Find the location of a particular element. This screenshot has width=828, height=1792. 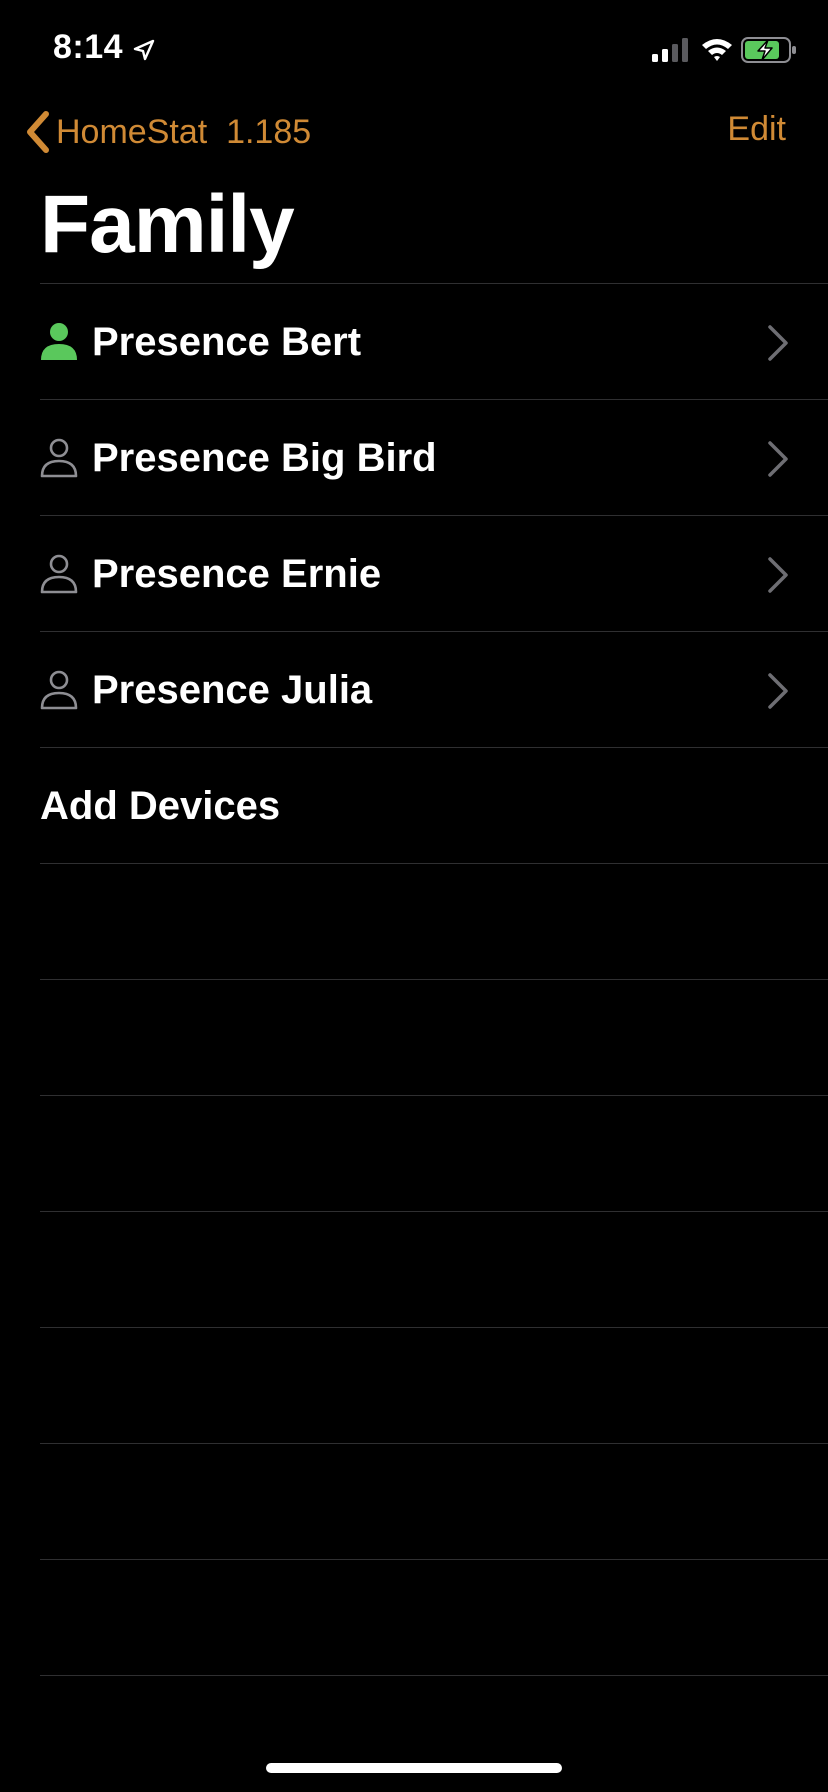

list-item: Presence Ernie is located at coordinates (434, 573).